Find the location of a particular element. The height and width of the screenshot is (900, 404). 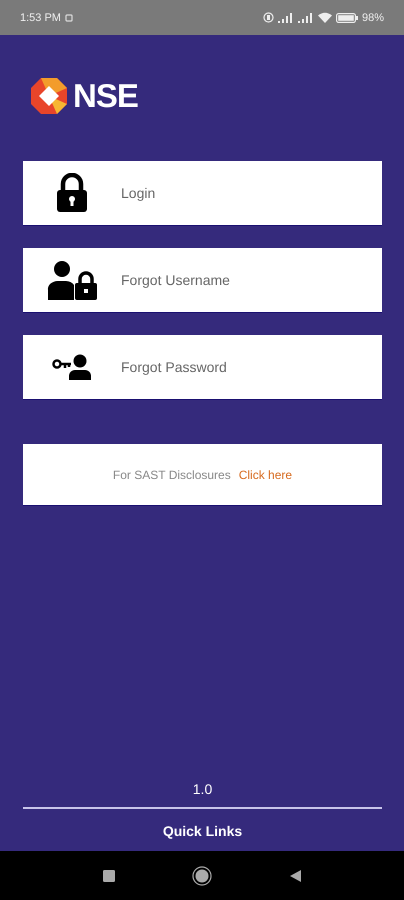

menu-button: Forgot Password is located at coordinates (202, 367).